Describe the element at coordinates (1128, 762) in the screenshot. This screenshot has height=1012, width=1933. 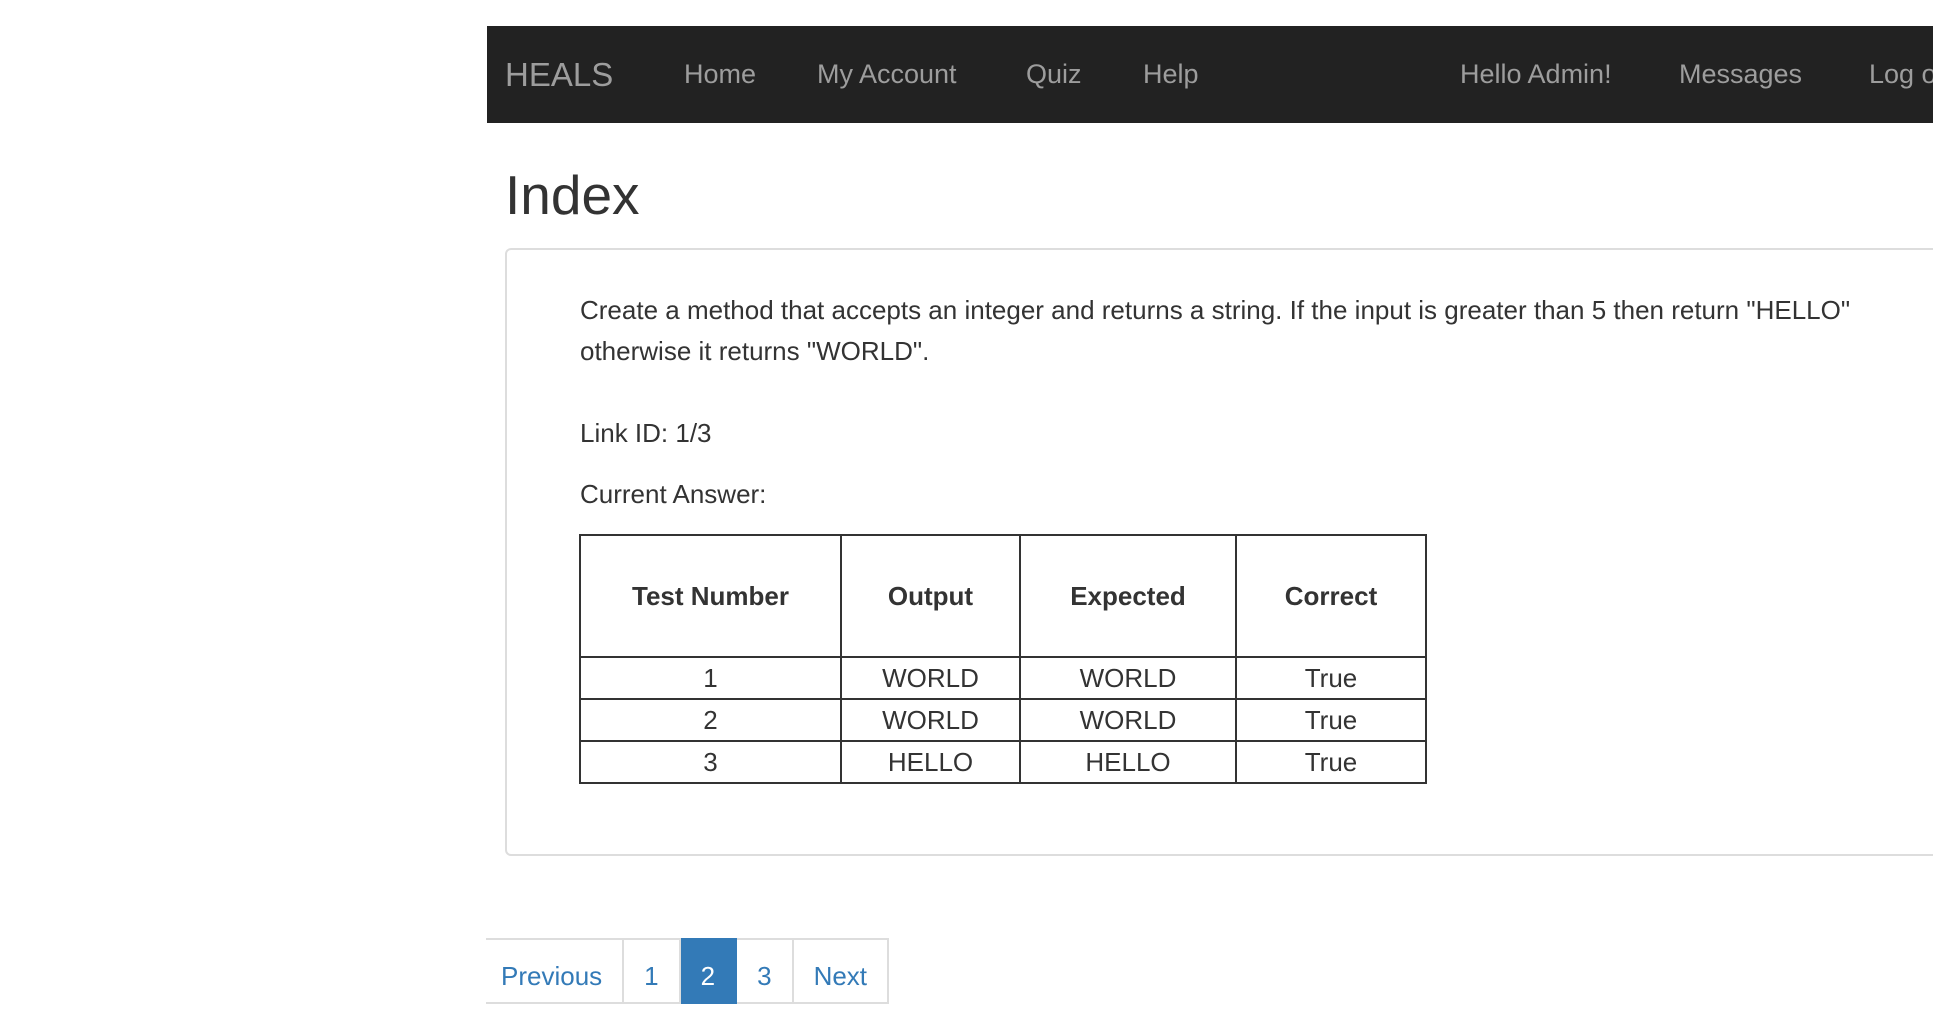
I see `cell-expected: HELLO` at that location.